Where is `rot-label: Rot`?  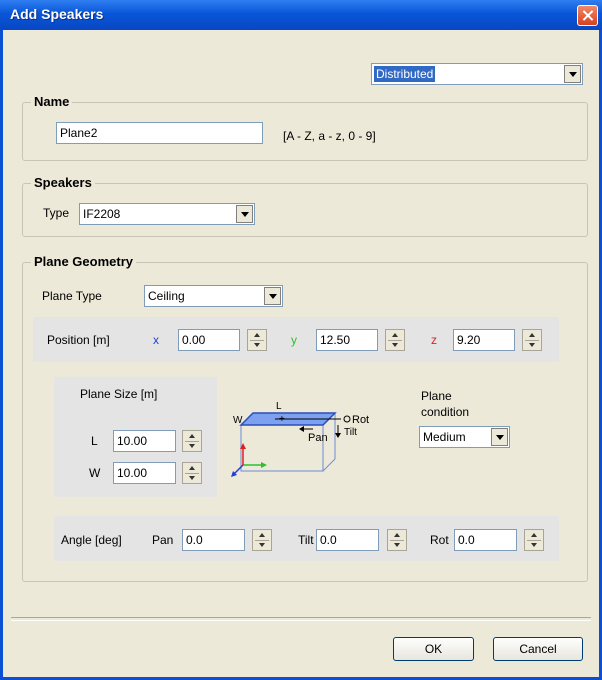 rot-label: Rot is located at coordinates (439, 540).